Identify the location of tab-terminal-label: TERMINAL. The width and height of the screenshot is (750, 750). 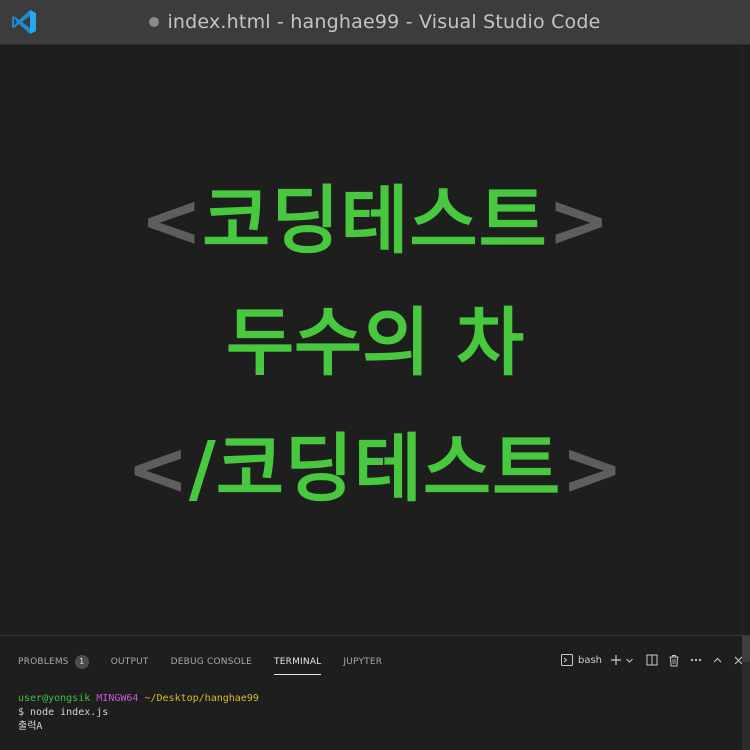
(298, 662).